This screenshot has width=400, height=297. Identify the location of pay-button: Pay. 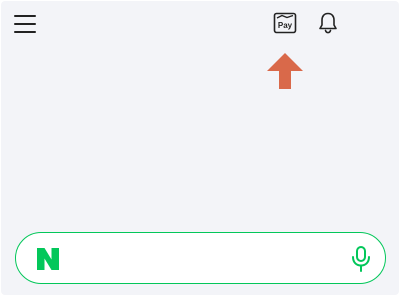
(285, 23).